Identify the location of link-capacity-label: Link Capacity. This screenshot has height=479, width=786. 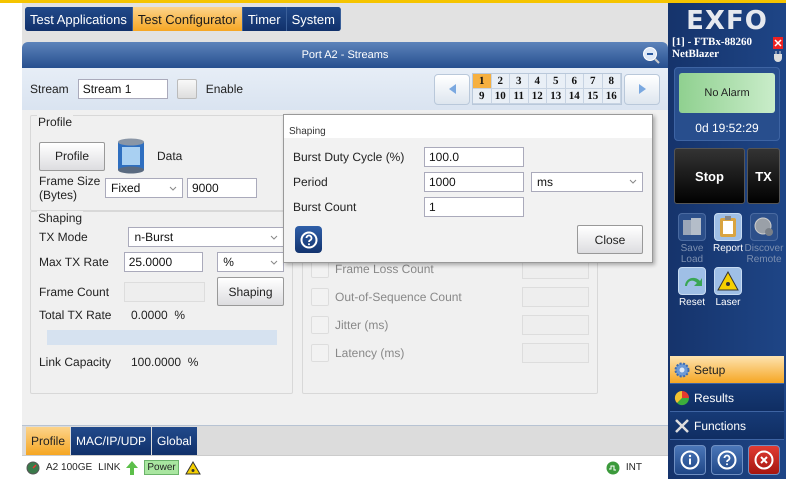
(75, 362).